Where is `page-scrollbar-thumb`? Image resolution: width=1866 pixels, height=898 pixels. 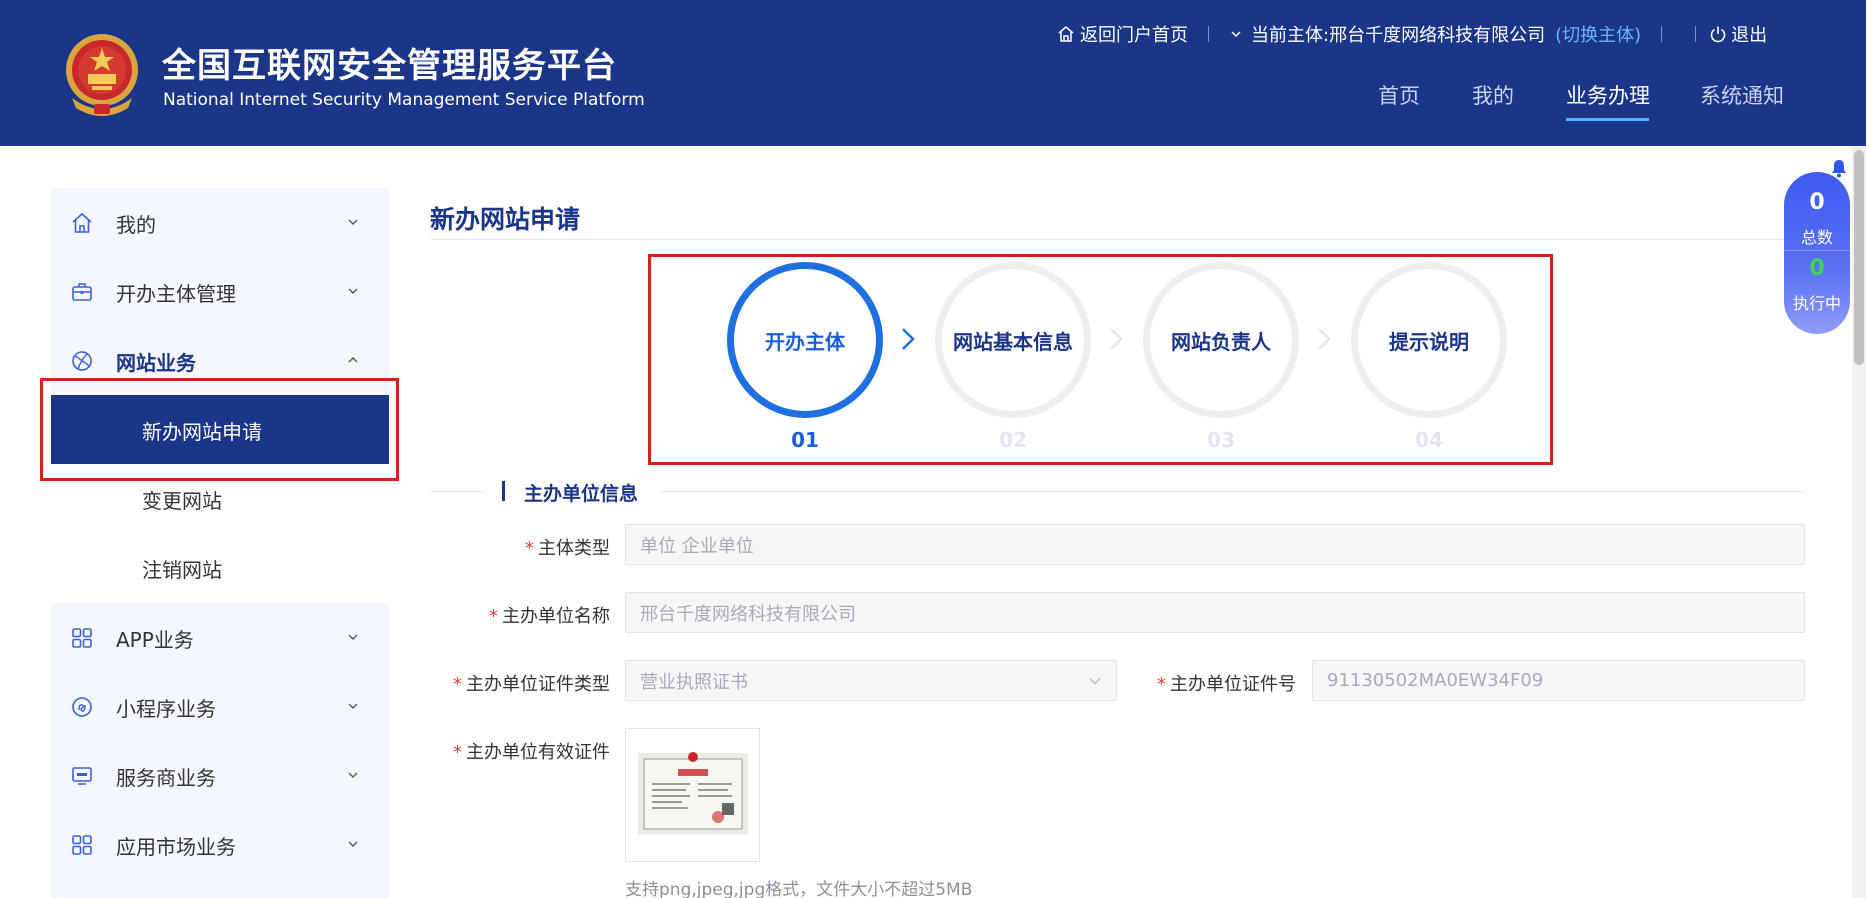
page-scrollbar-thumb is located at coordinates (1859, 257).